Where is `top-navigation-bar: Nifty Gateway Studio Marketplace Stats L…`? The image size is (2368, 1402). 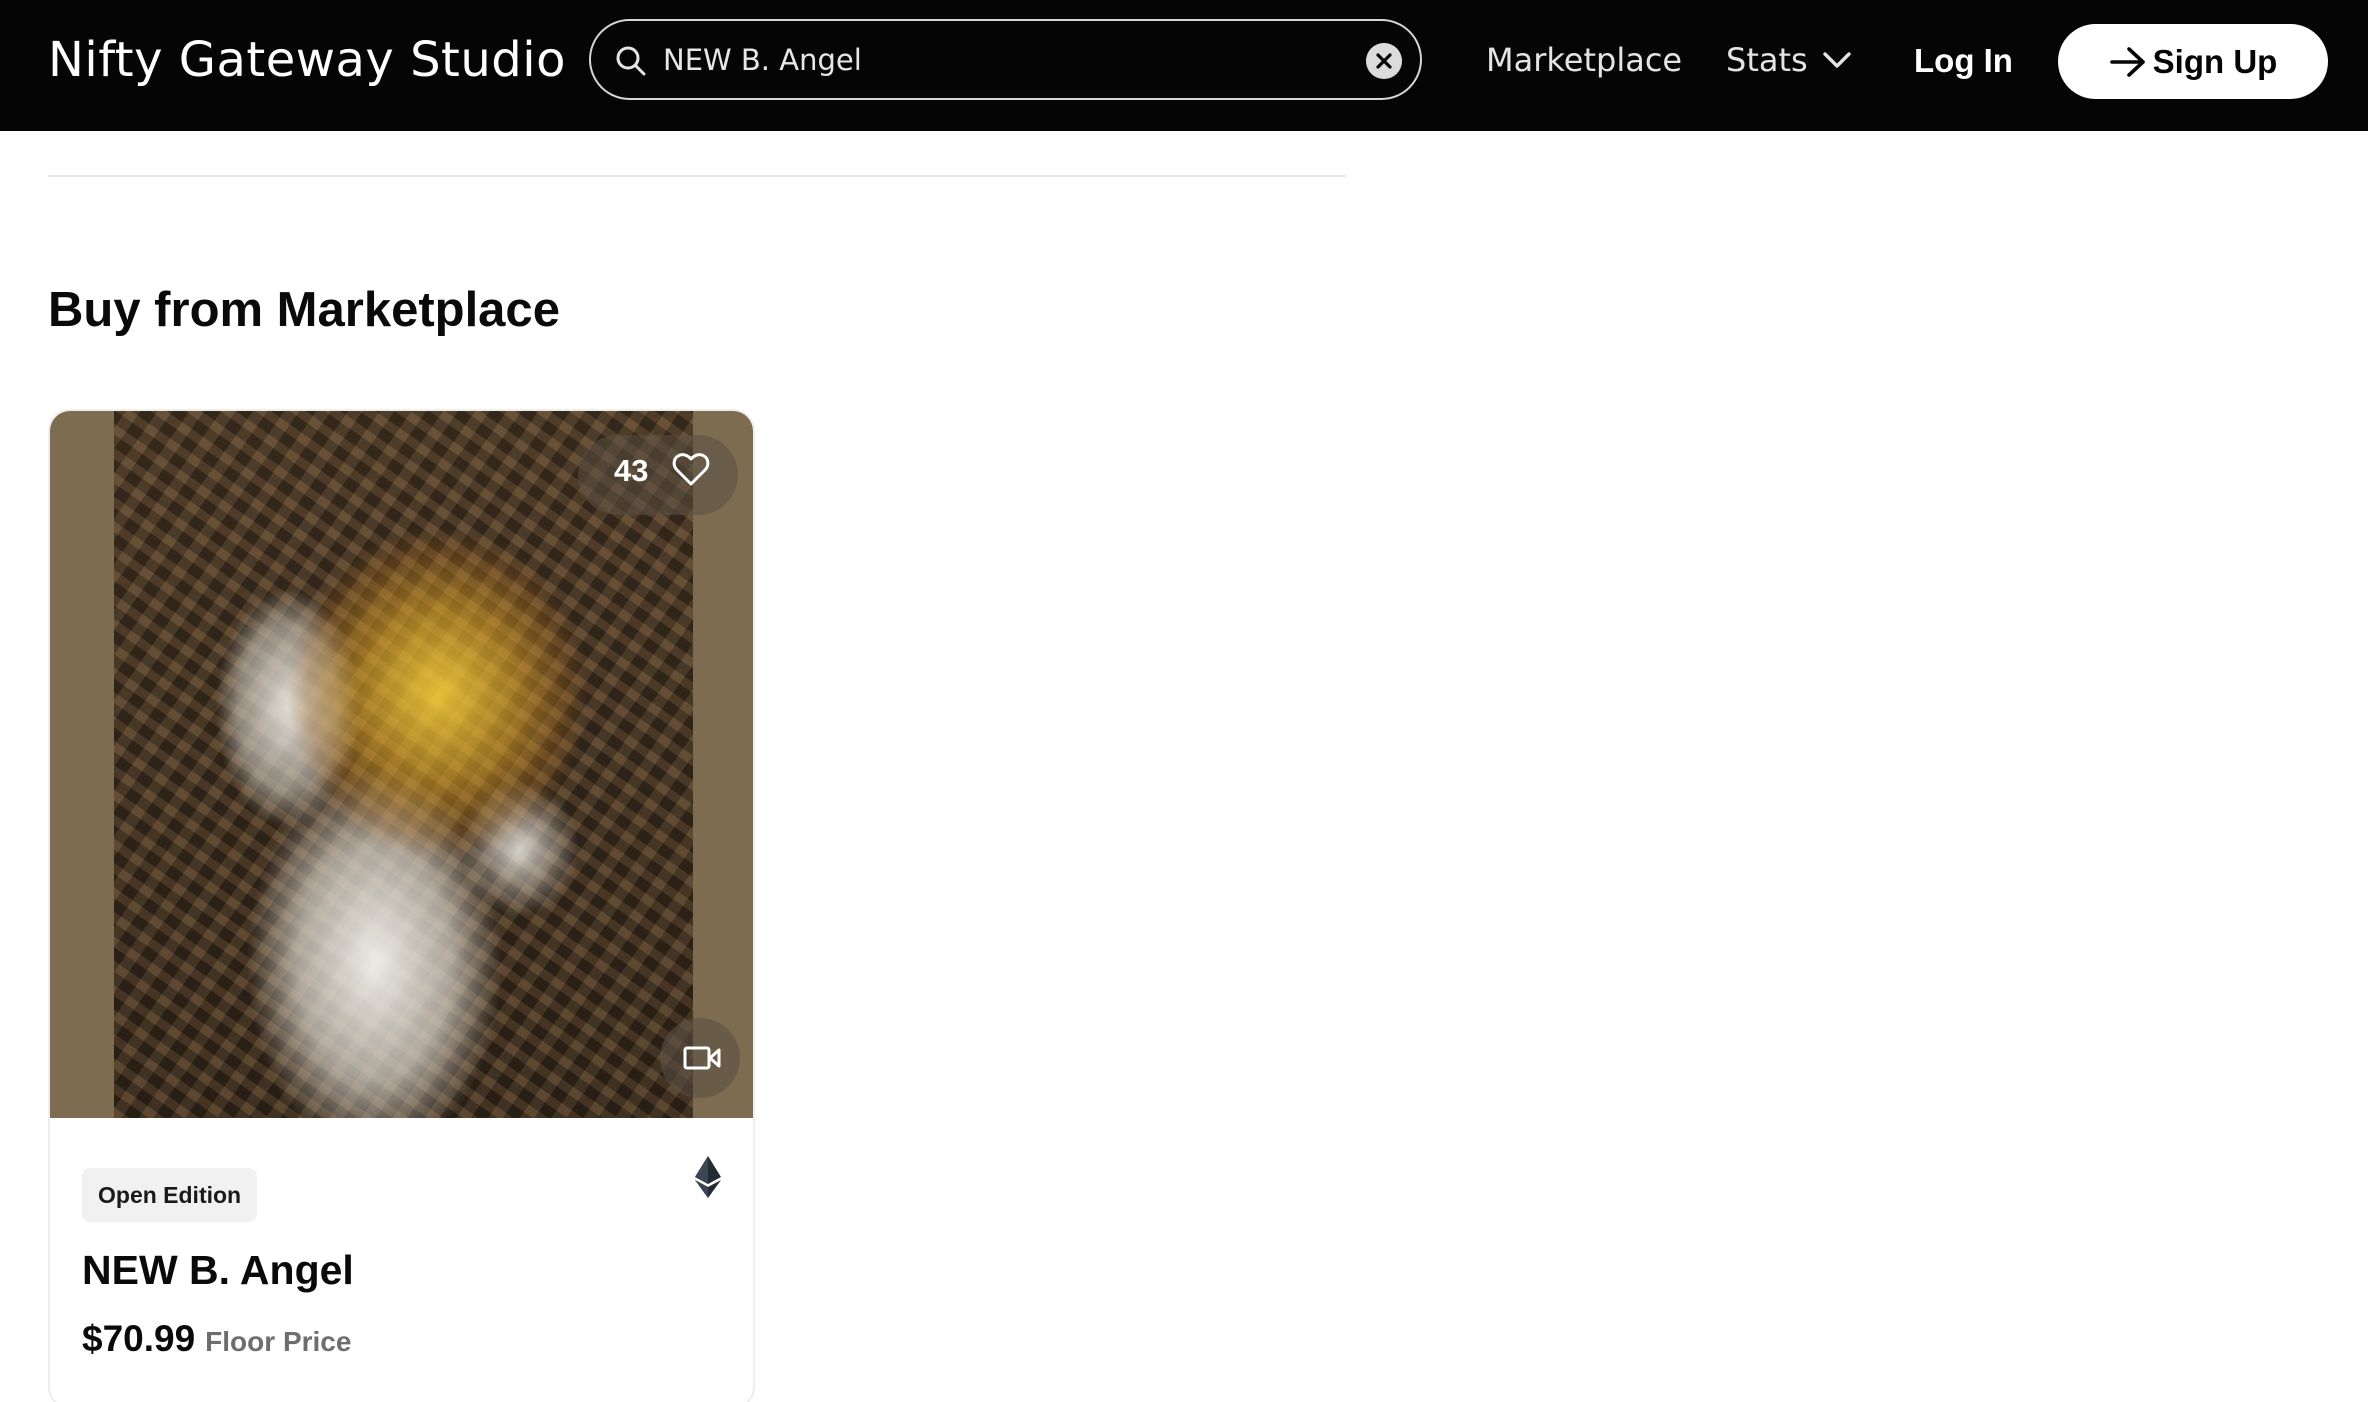 top-navigation-bar: Nifty Gateway Studio Marketplace Stats L… is located at coordinates (1184, 65).